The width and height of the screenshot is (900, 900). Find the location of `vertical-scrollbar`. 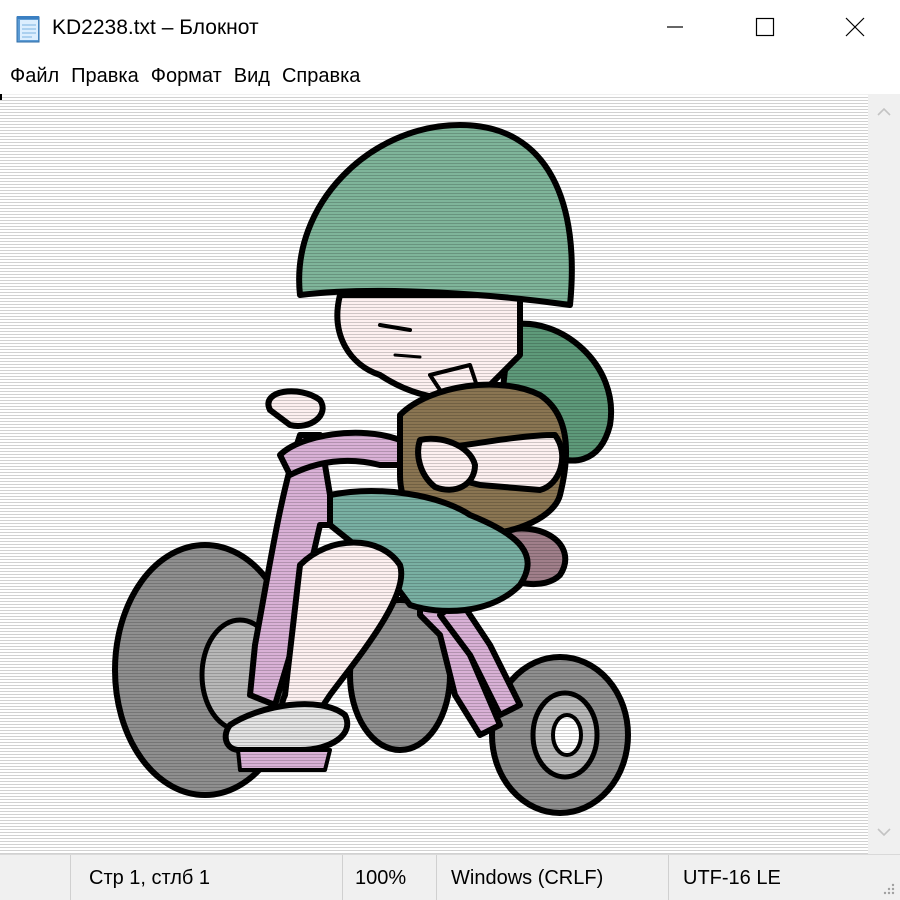

vertical-scrollbar is located at coordinates (884, 474).